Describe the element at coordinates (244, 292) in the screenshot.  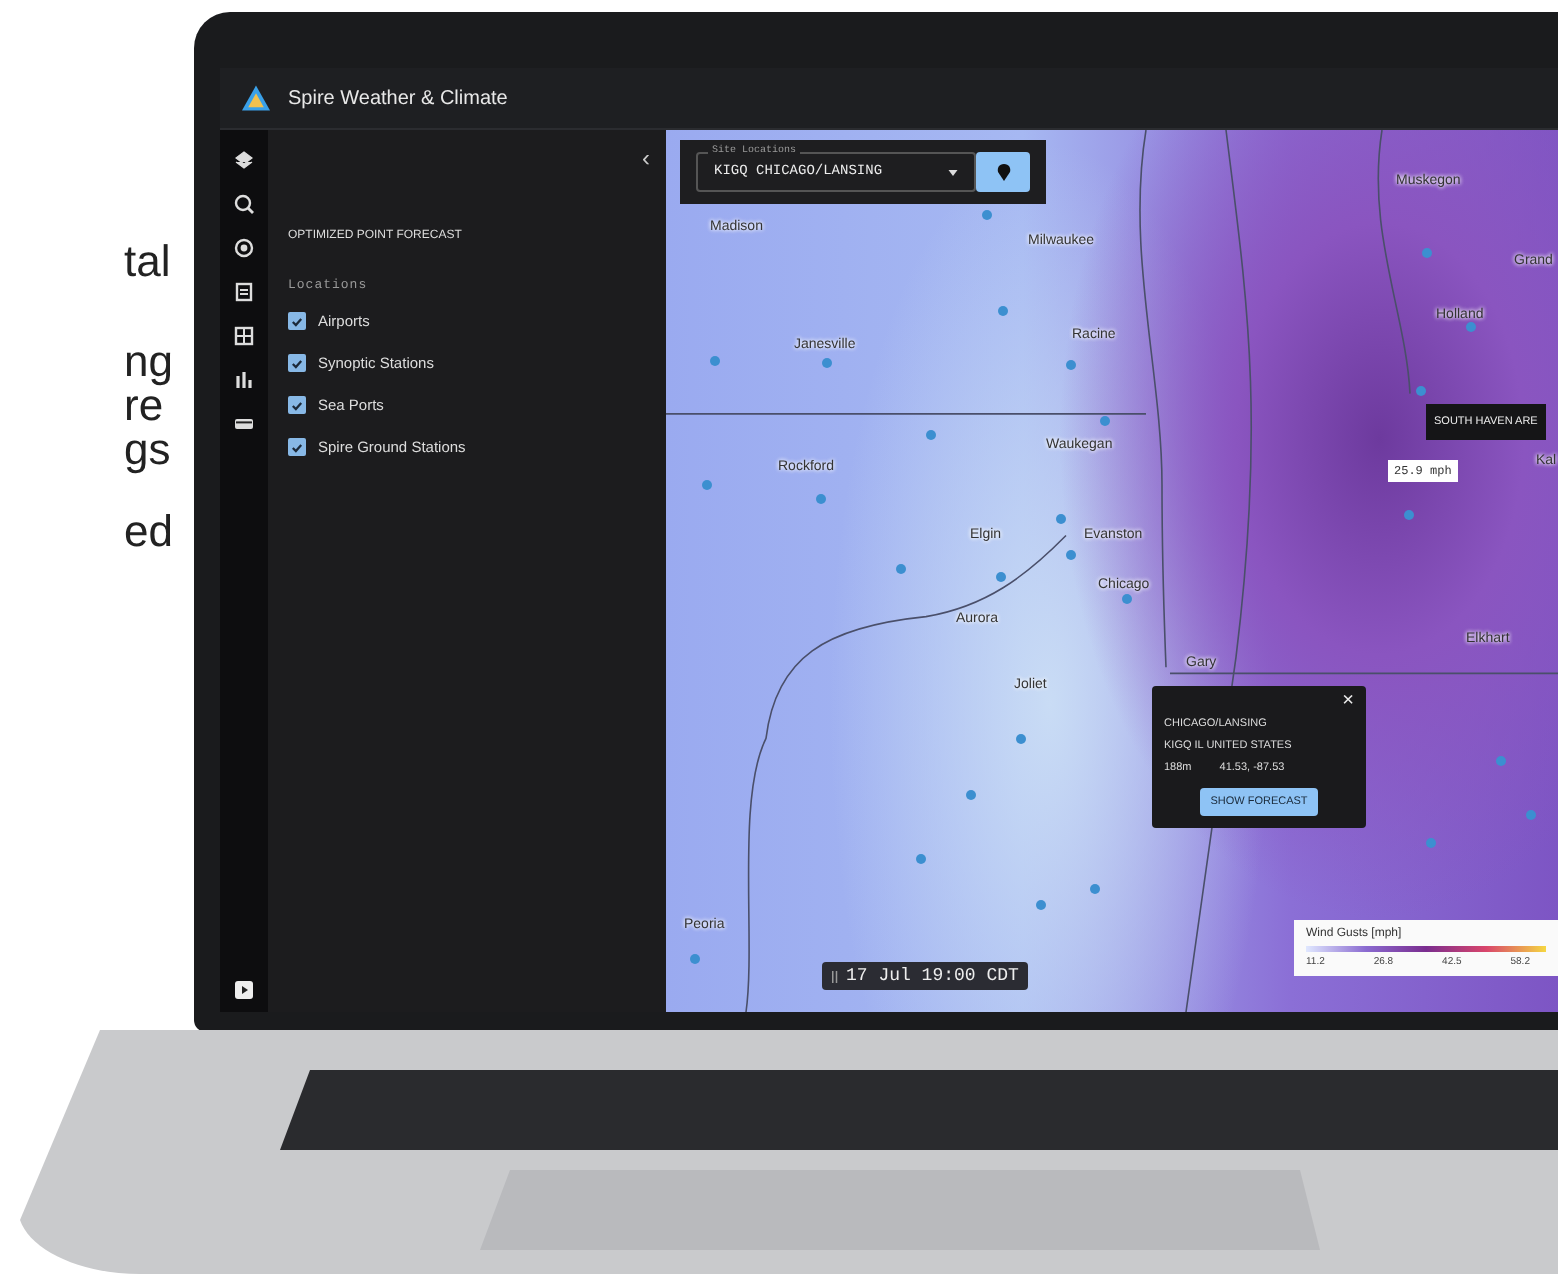
I see `document-icon` at that location.